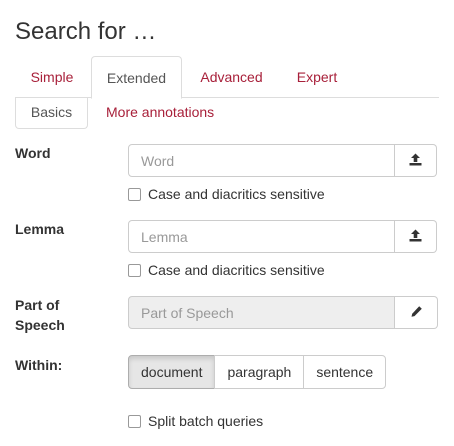 The height and width of the screenshot is (446, 454). Describe the element at coordinates (134, 421) in the screenshot. I see `split-batch-checkbox` at that location.